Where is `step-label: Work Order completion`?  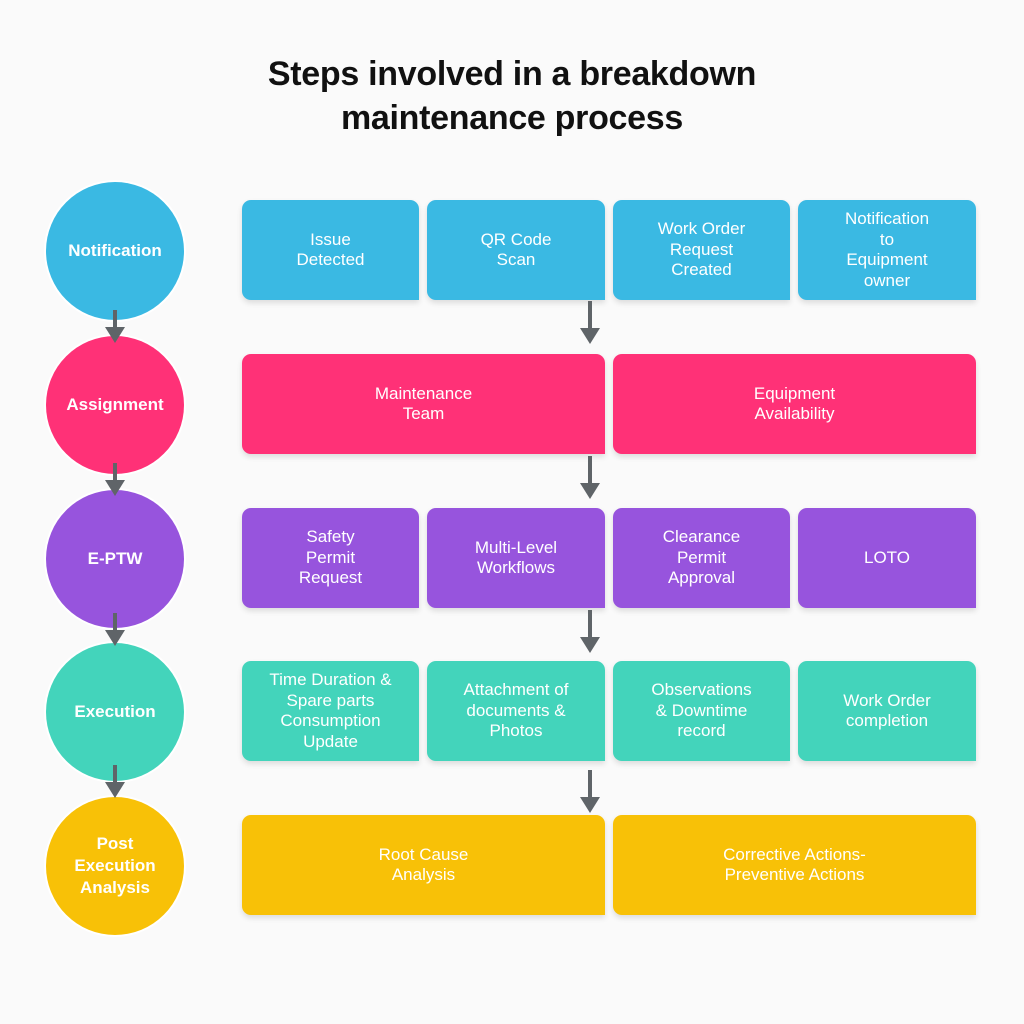 step-label: Work Order completion is located at coordinates (887, 710).